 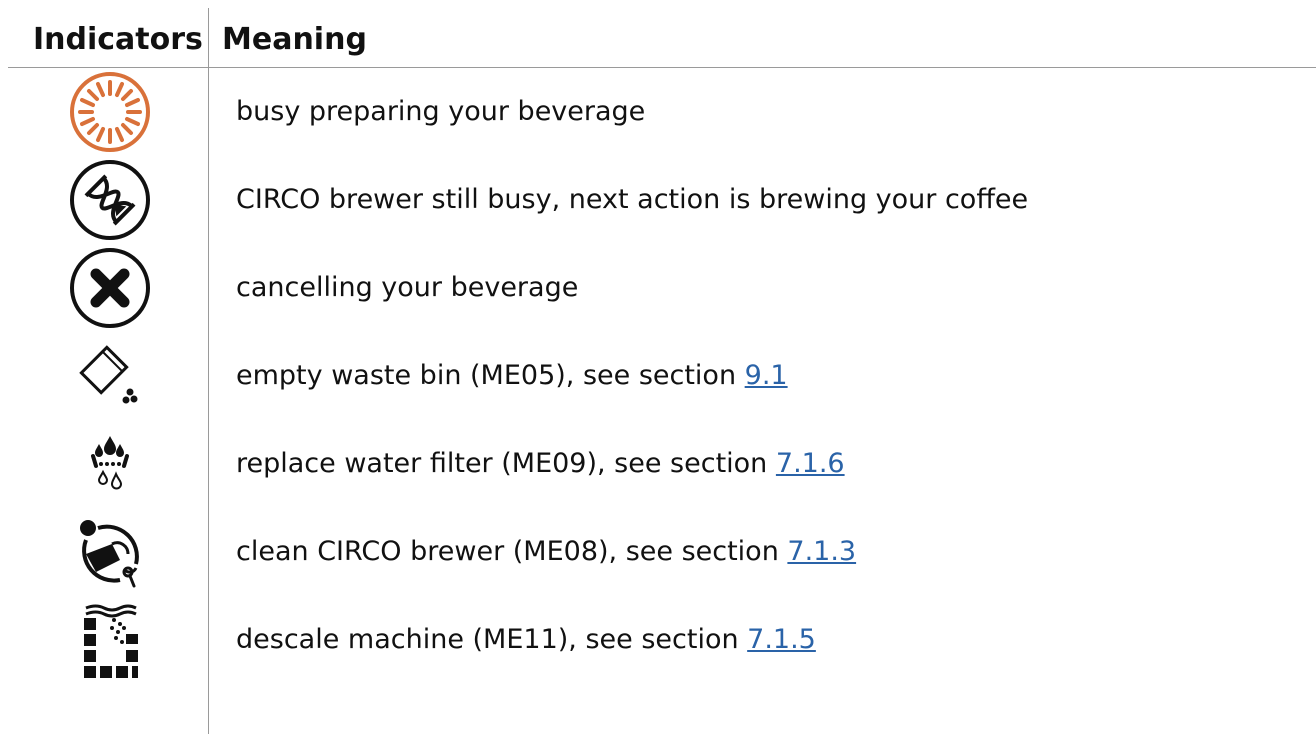 I want to click on table-row: busy preparing your beverage, so click(x=658, y=112).